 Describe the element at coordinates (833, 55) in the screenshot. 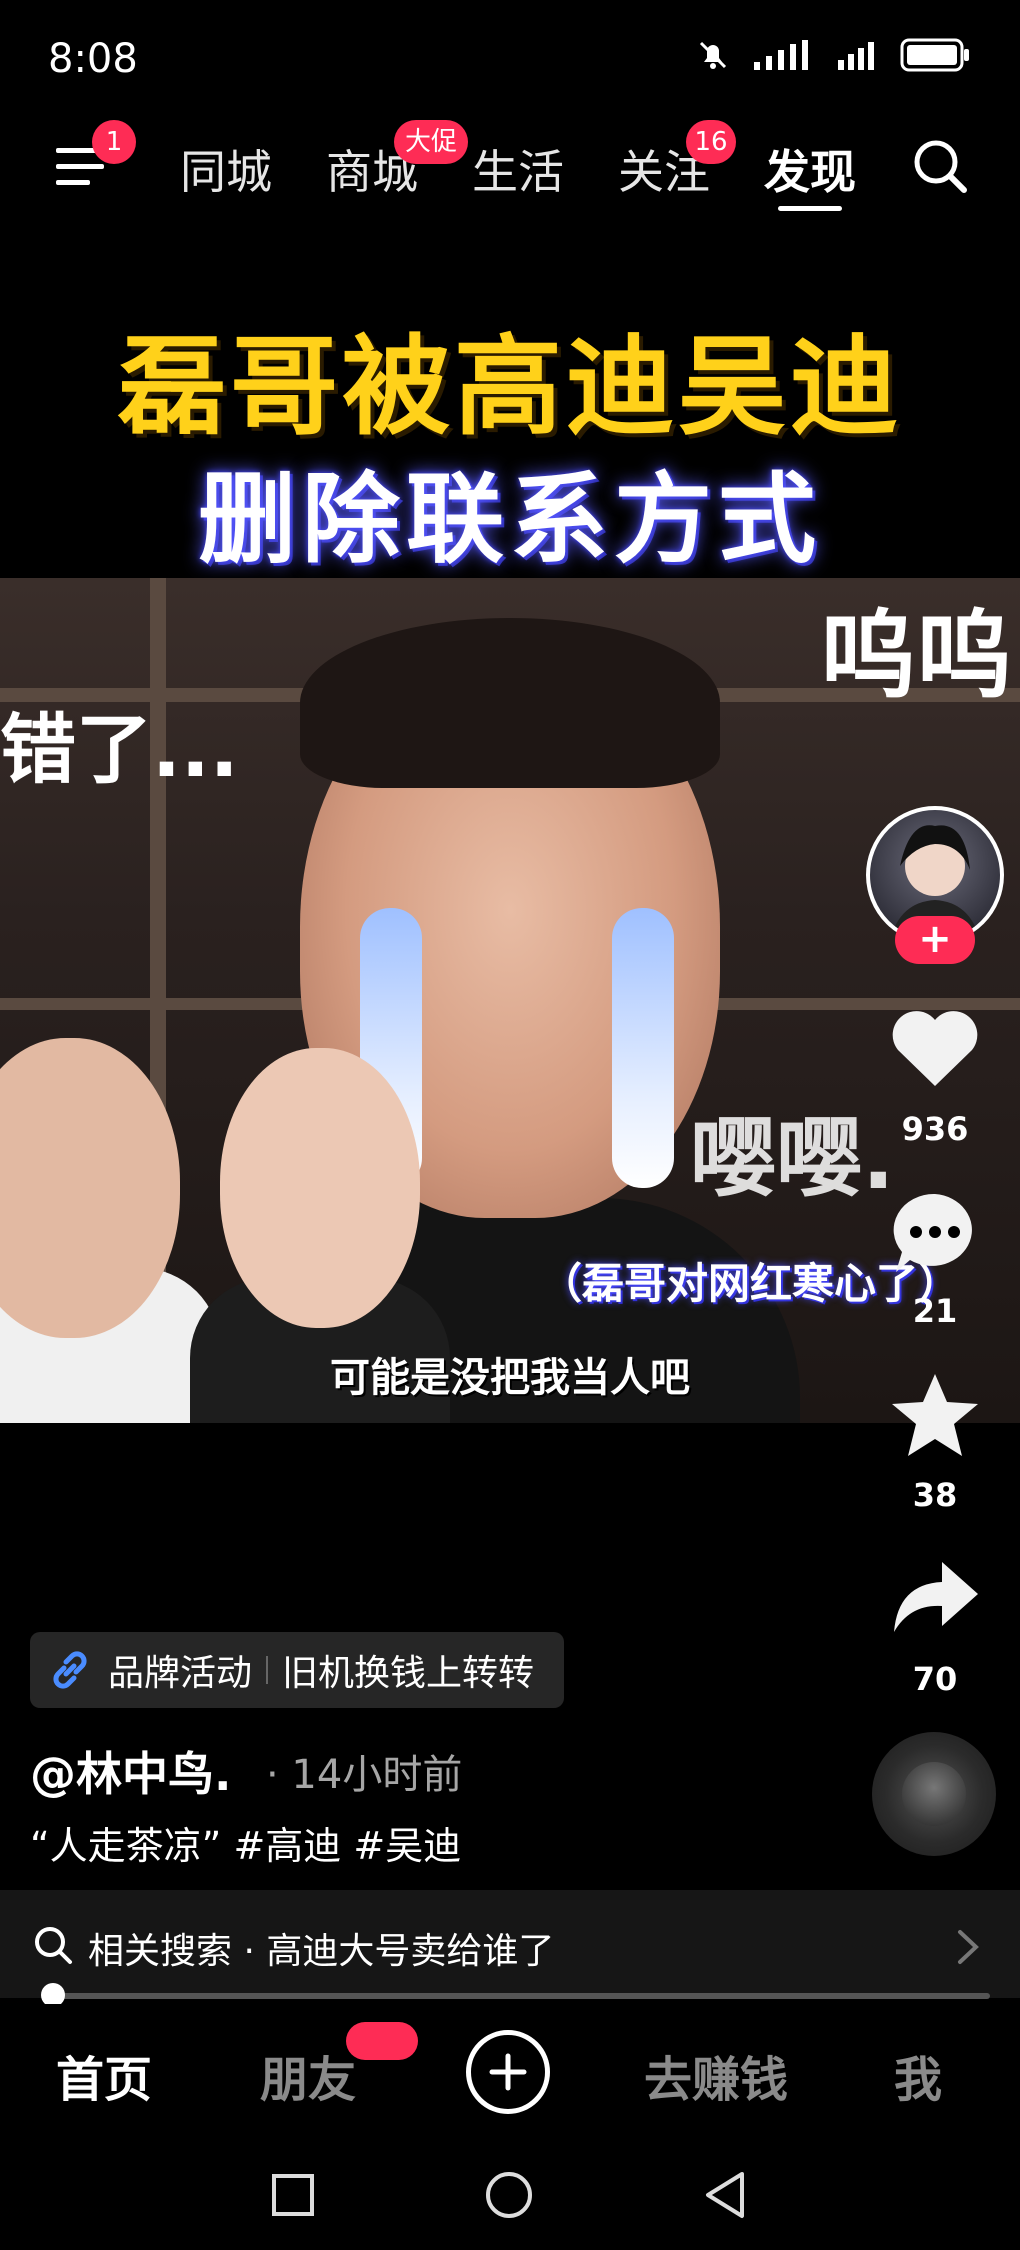

I see `status-icons` at that location.